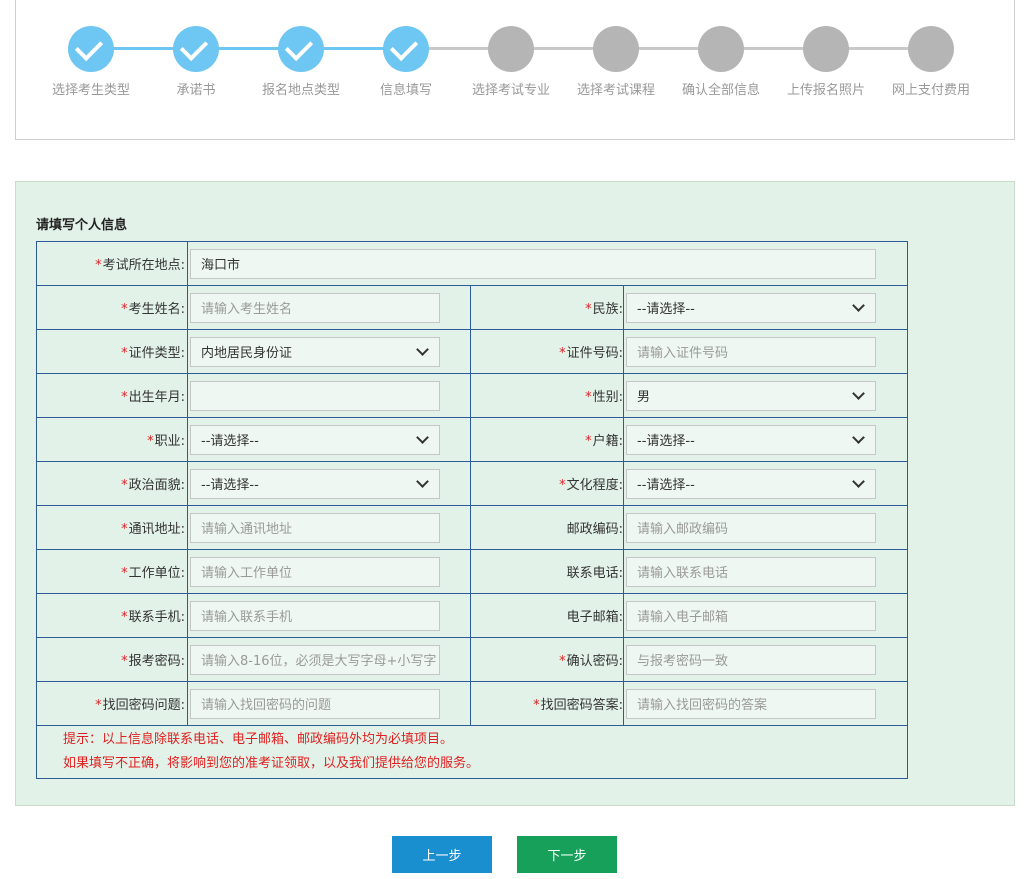 The width and height of the screenshot is (1031, 879). I want to click on occupation-select: --请选择--, so click(315, 439).